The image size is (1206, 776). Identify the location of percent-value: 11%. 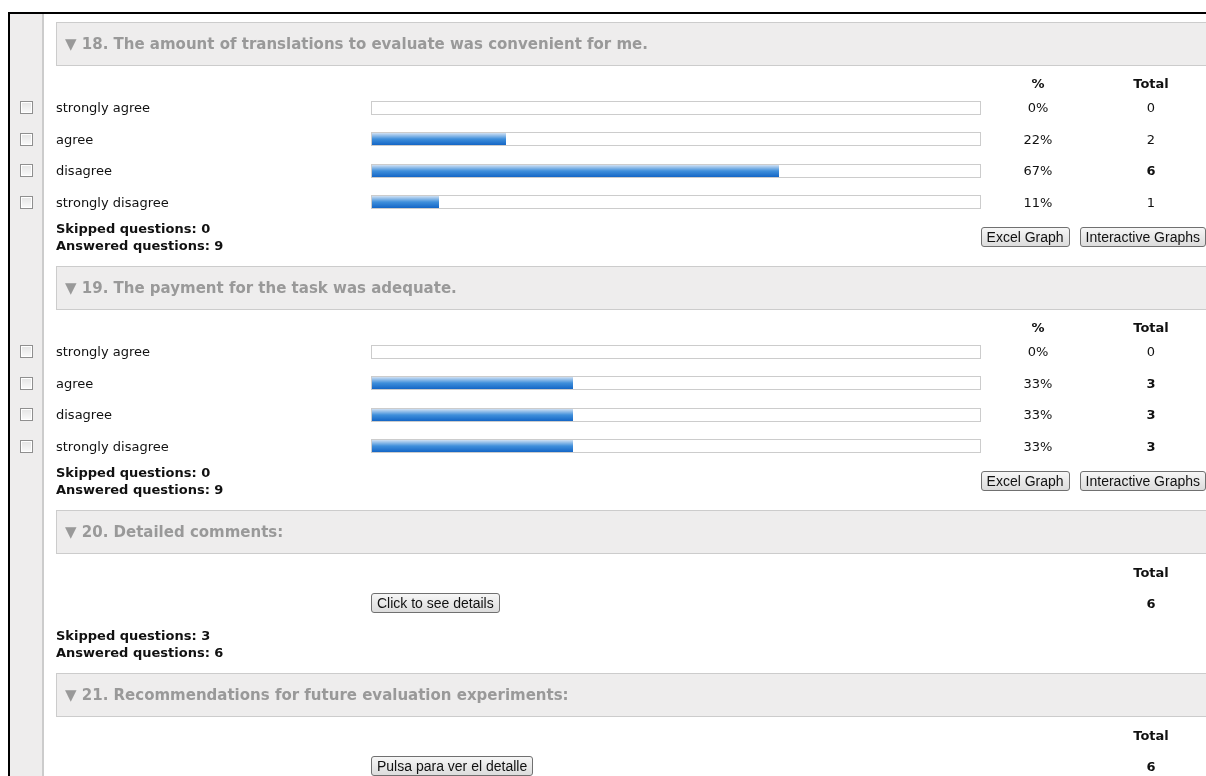
(1038, 202).